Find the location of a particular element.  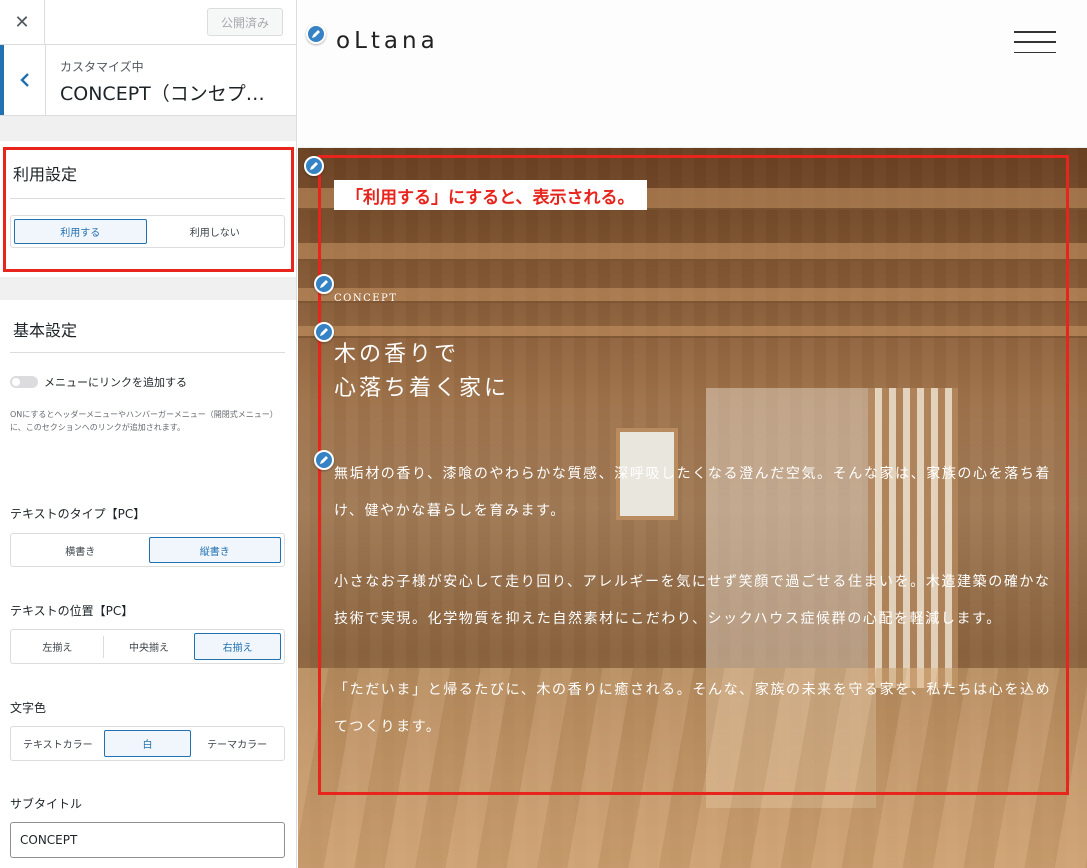

text-color-toggle: テキストカラー 白 テーマカラー is located at coordinates (147, 743).